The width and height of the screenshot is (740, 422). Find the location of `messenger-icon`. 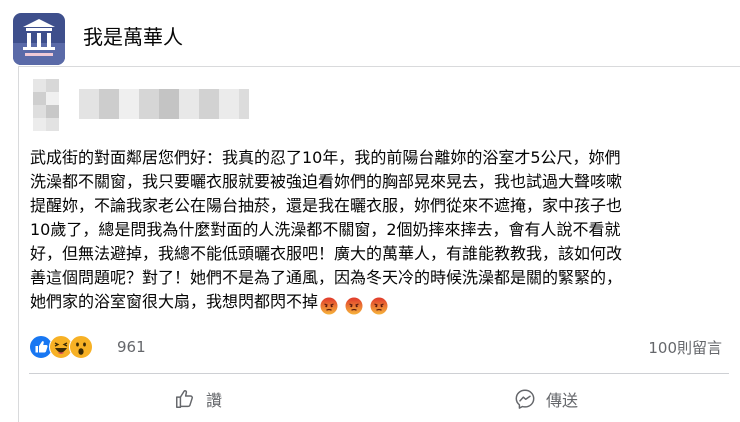

messenger-icon is located at coordinates (525, 399).